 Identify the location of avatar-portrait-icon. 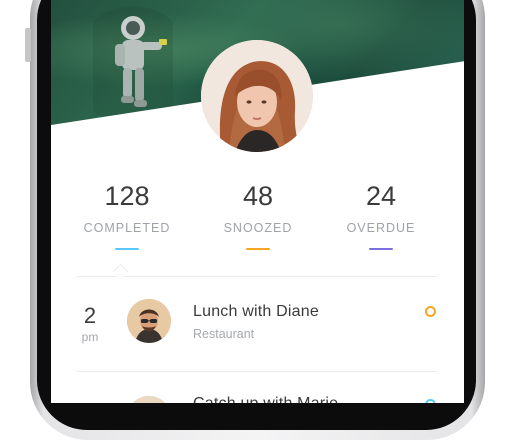
(257, 96).